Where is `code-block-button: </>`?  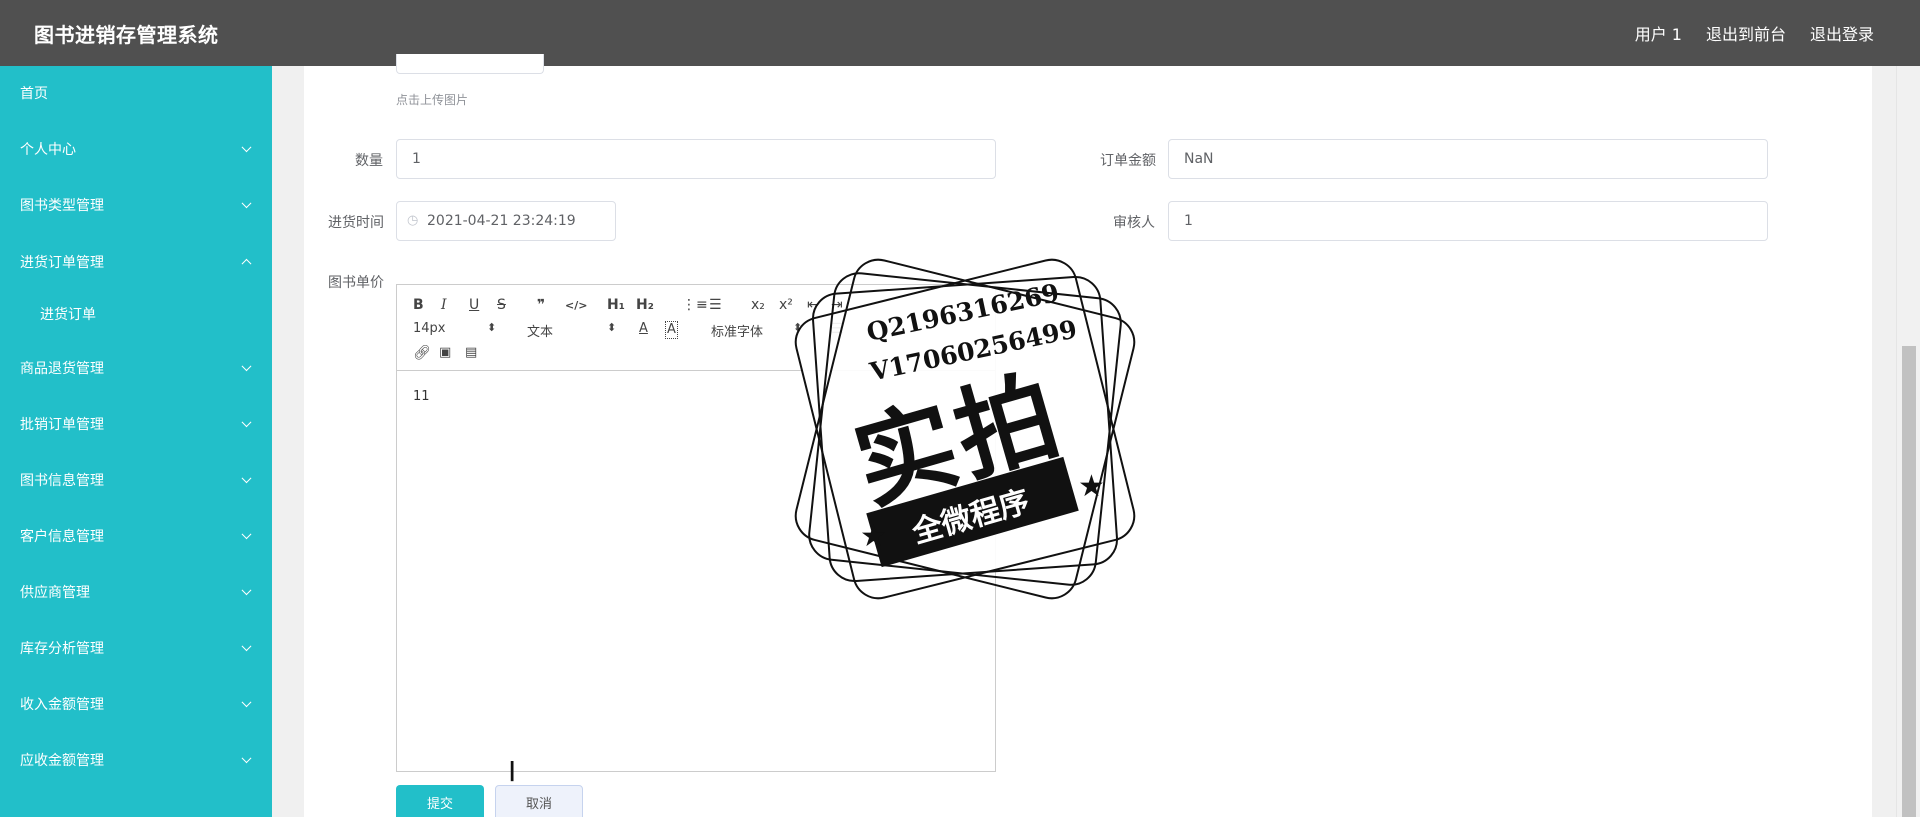
code-block-button: </> is located at coordinates (576, 306).